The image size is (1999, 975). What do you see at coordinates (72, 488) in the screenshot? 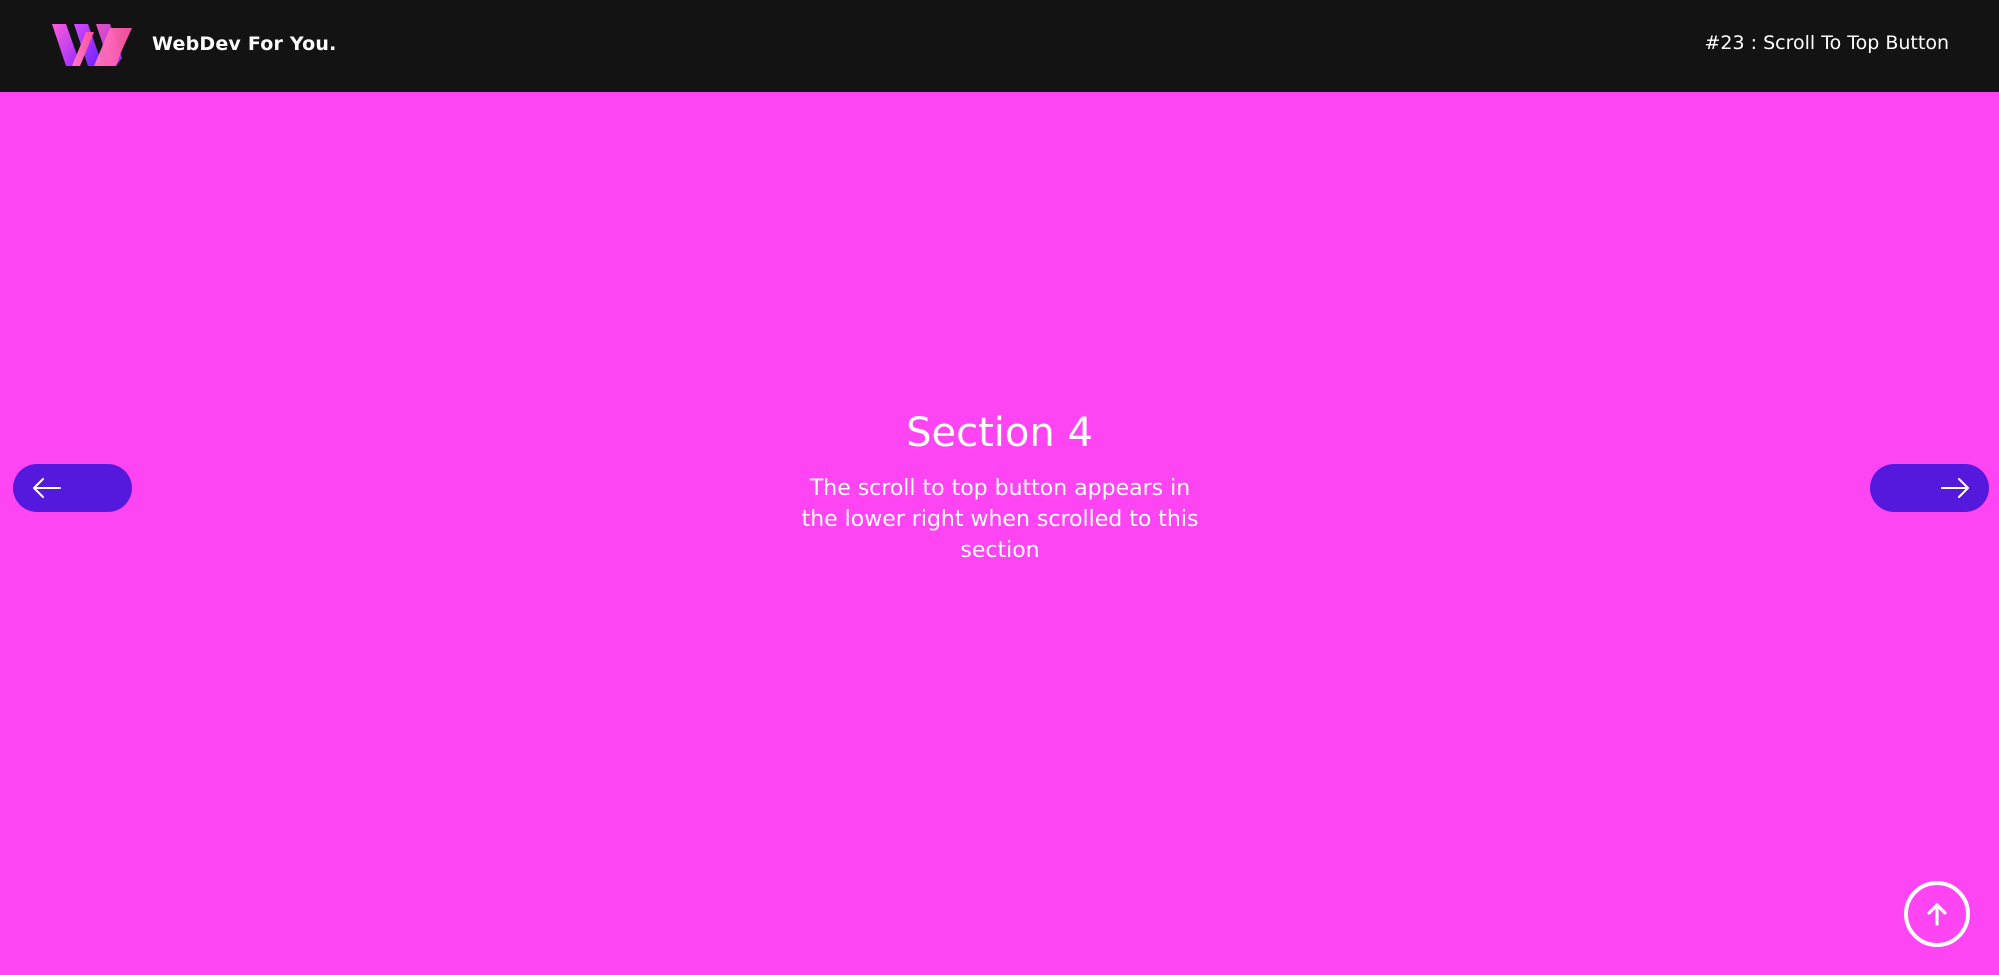
I see `previous-section-button` at bounding box center [72, 488].